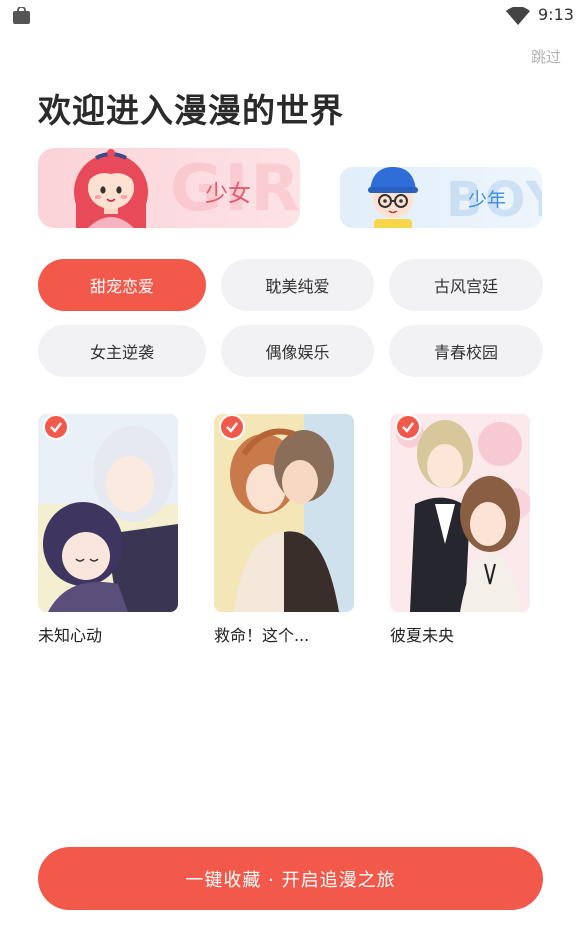 The width and height of the screenshot is (581, 930). What do you see at coordinates (393, 197) in the screenshot?
I see `boy-avatar-icon` at bounding box center [393, 197].